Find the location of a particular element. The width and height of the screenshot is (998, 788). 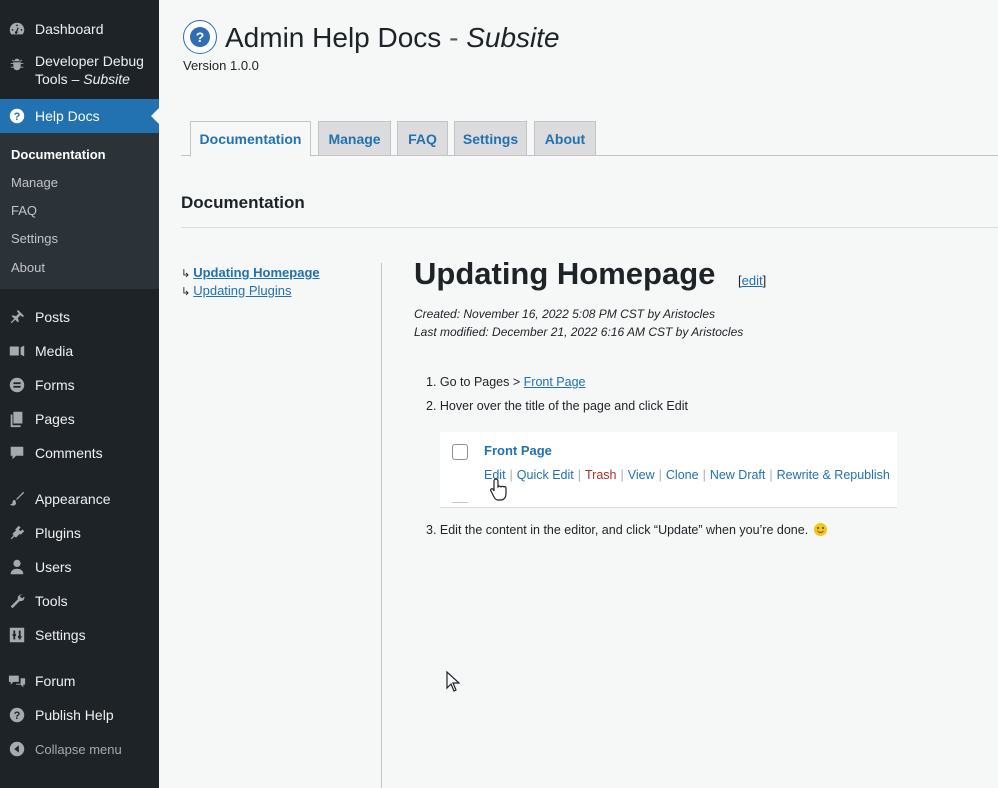

menu-forum: Forum is located at coordinates (79, 681).